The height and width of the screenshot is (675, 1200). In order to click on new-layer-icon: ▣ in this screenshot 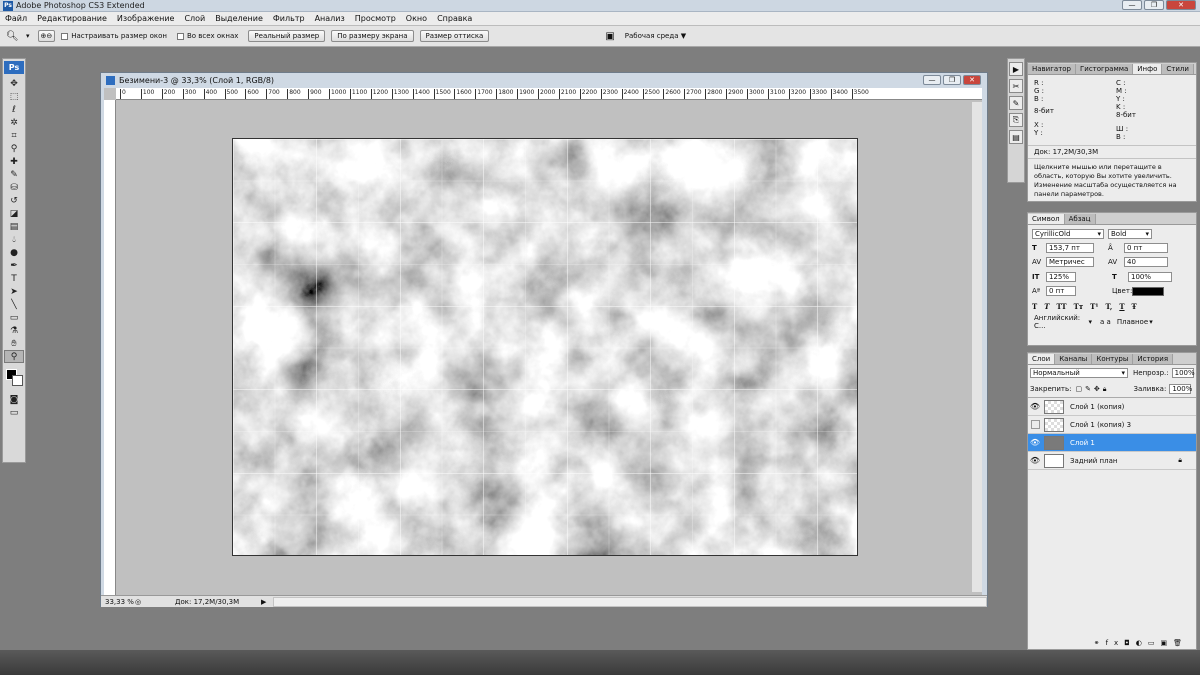, I will do `click(1166, 643)`.